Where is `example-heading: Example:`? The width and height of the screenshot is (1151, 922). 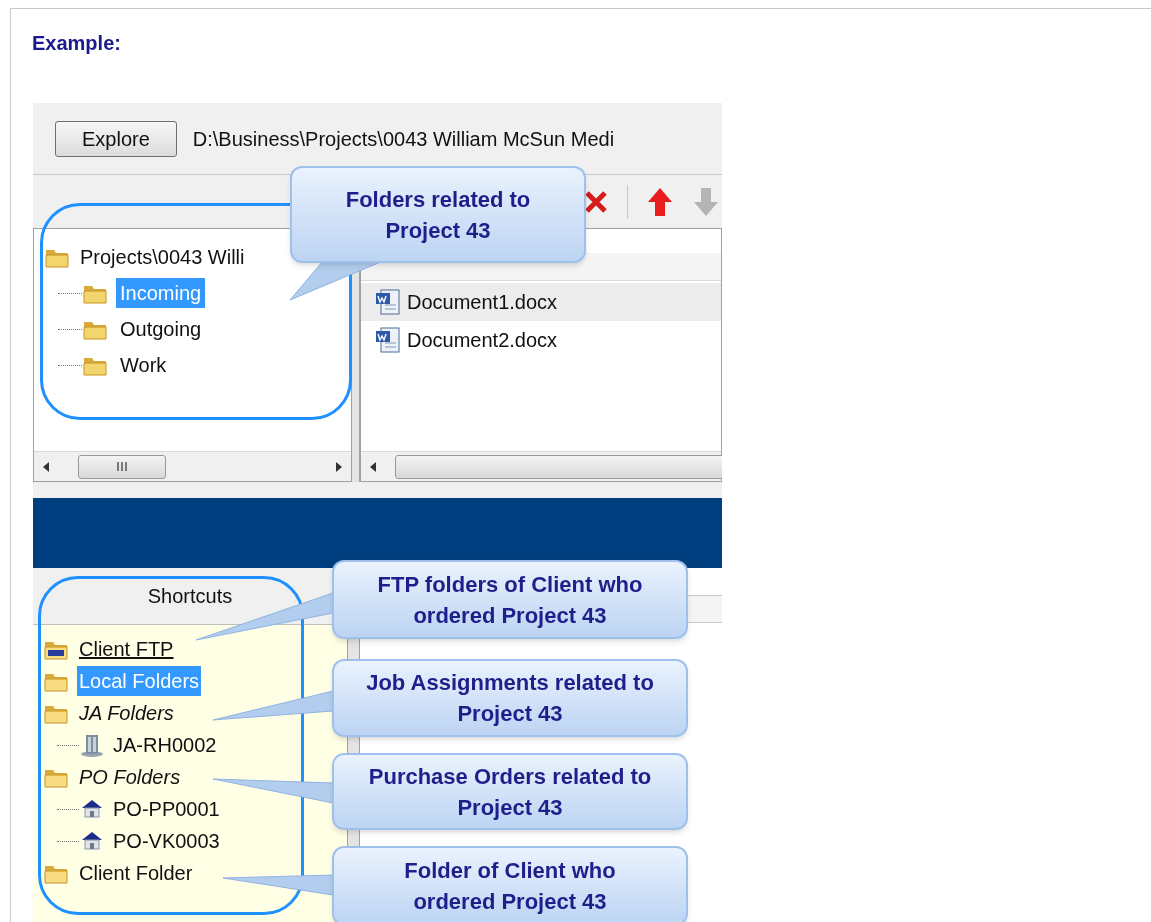
example-heading: Example: is located at coordinates (76, 43).